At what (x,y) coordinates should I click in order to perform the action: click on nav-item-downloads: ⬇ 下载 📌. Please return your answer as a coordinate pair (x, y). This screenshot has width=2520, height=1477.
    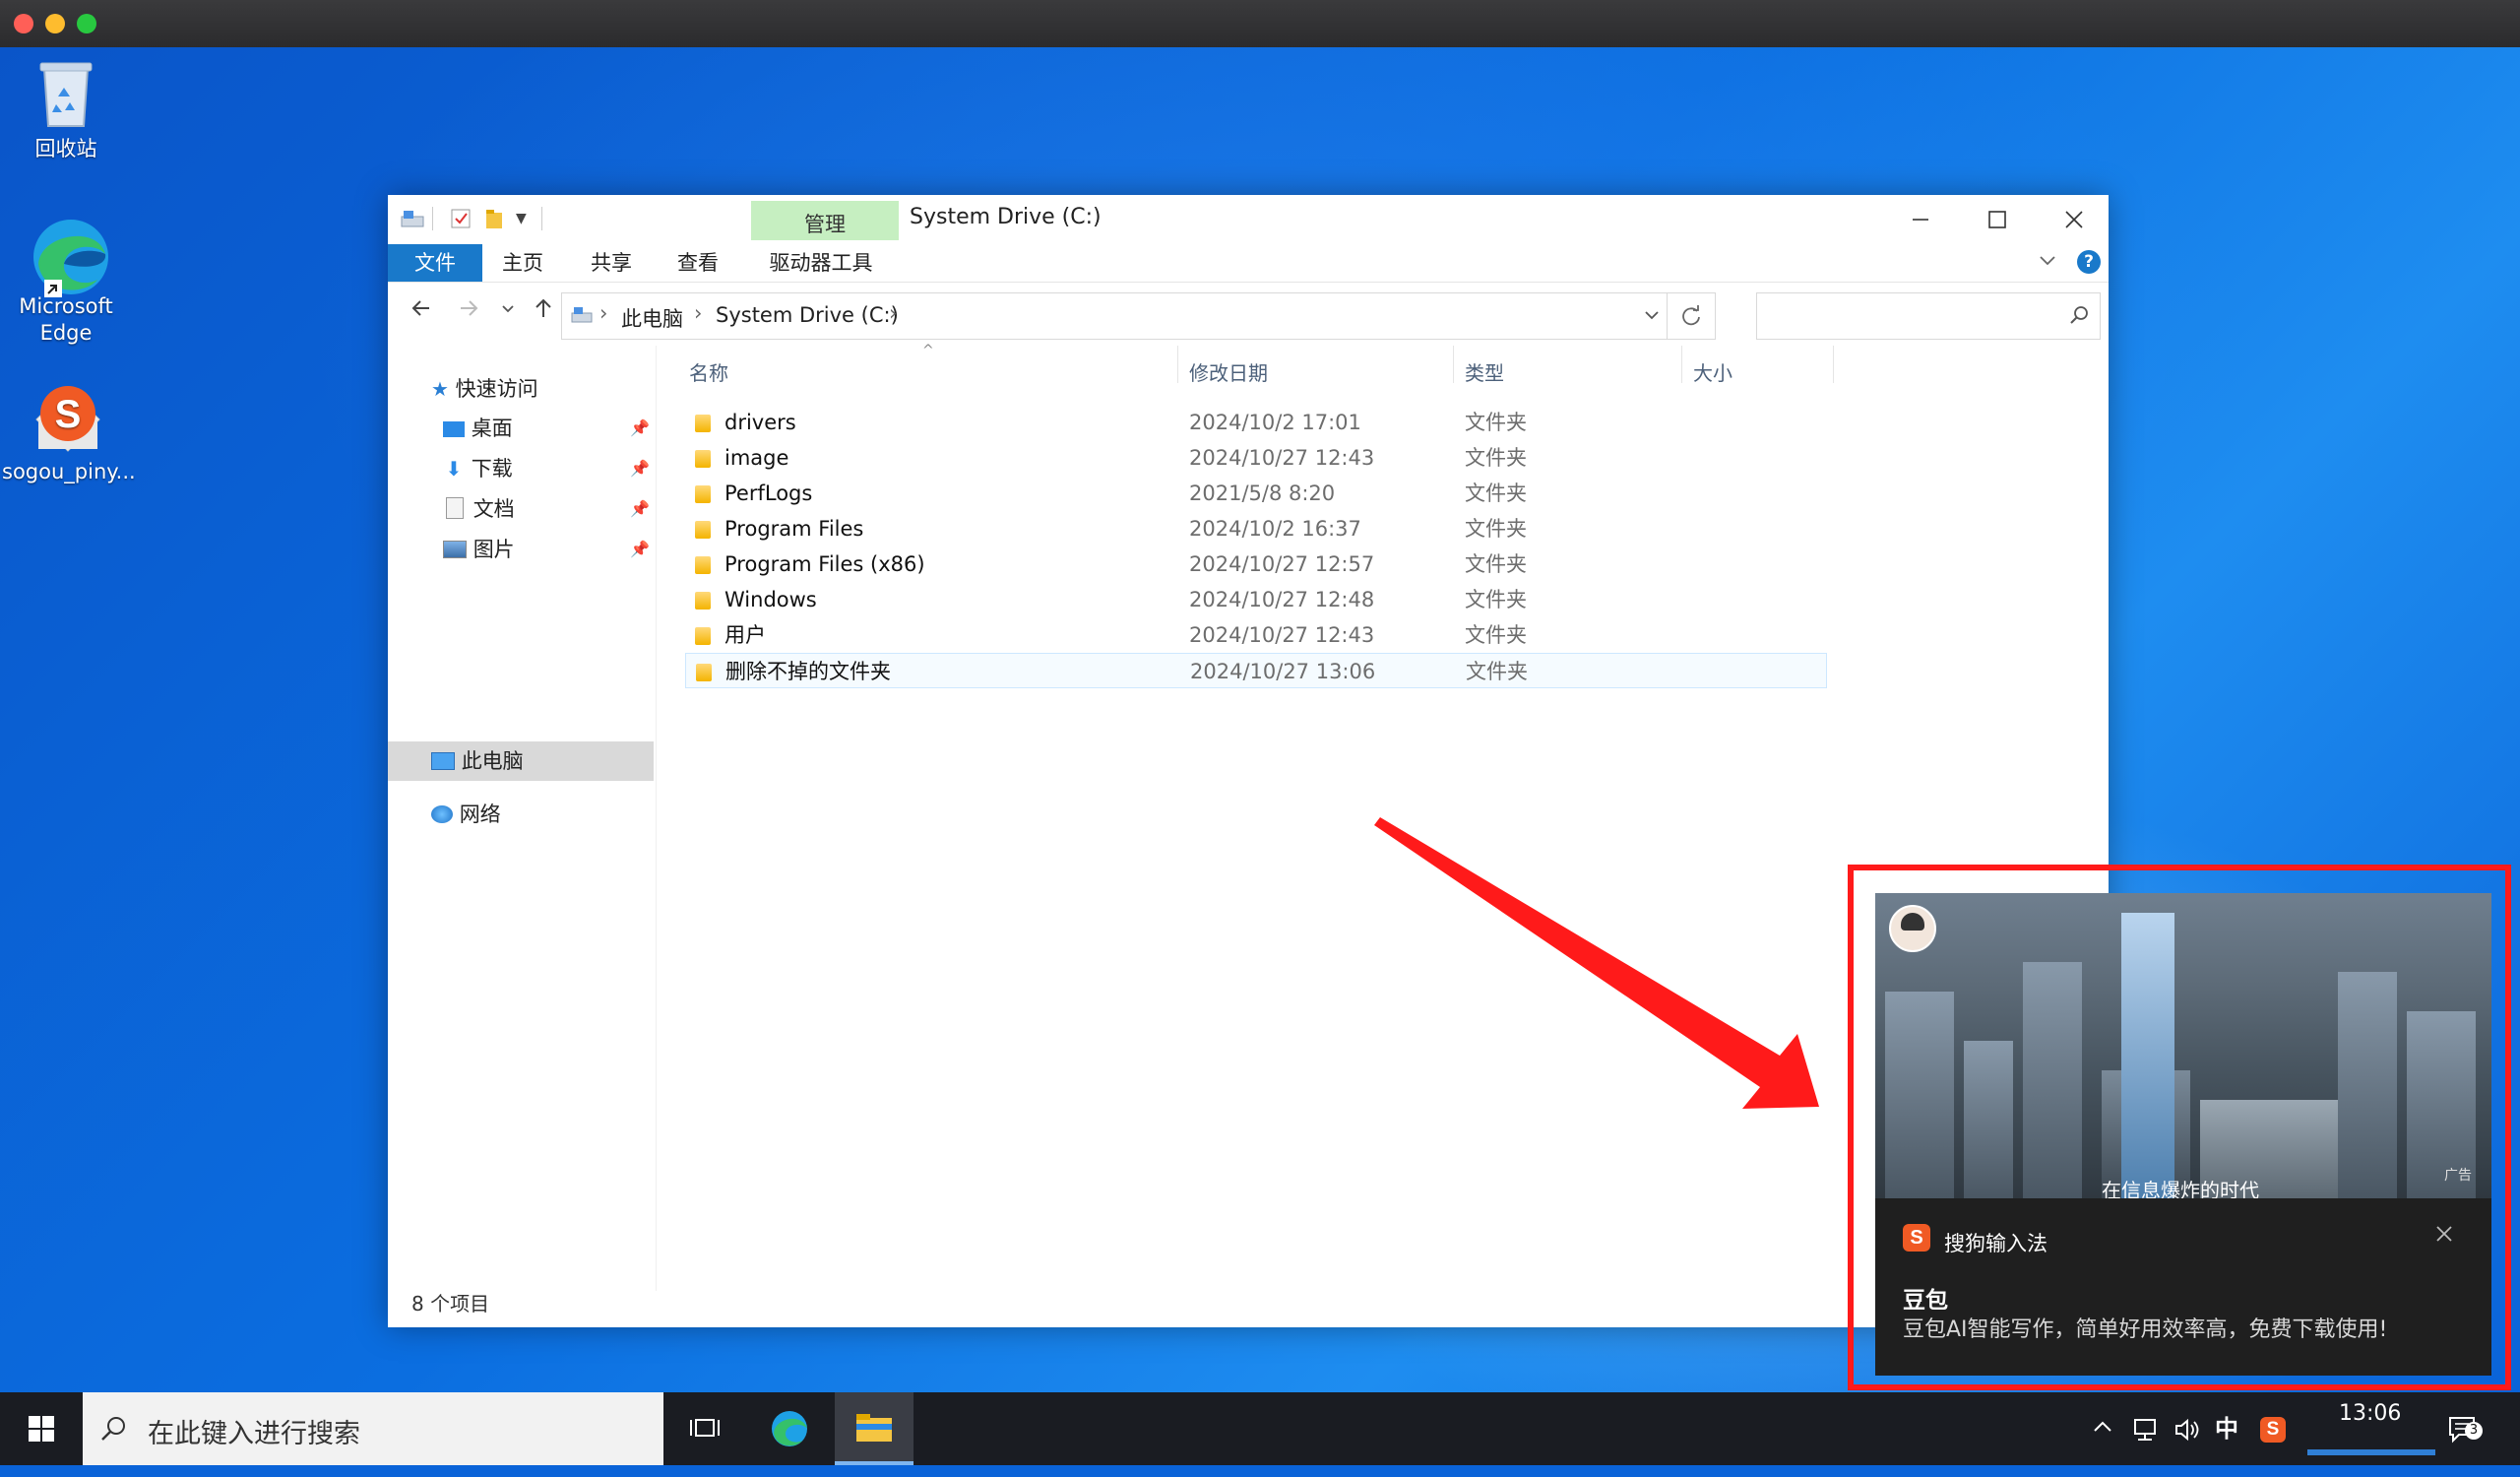
    Looking at the image, I should click on (546, 469).